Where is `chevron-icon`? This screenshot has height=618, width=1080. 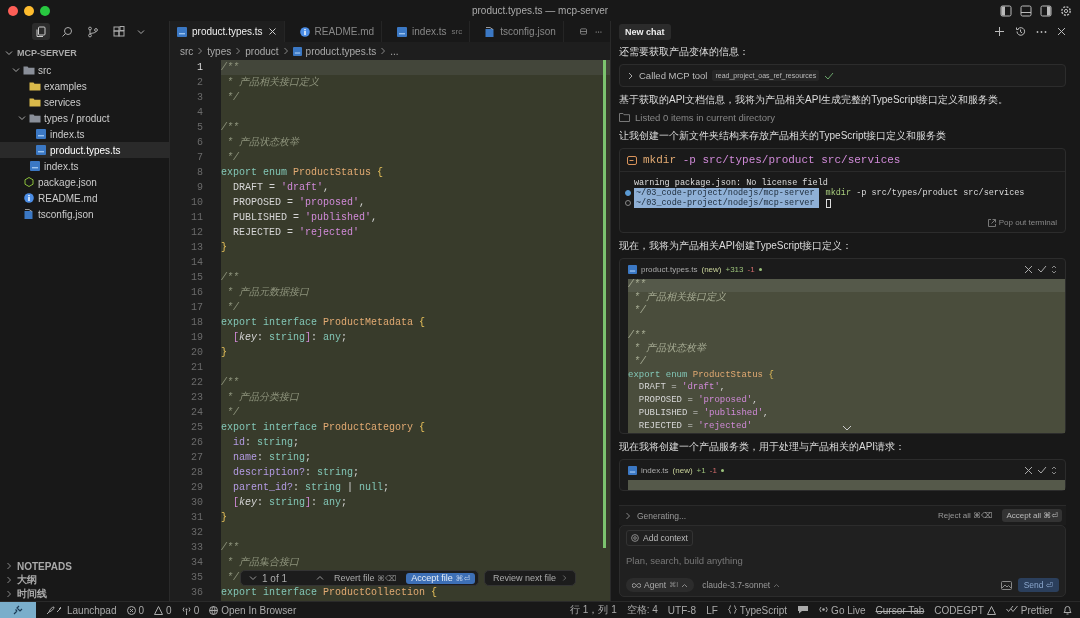
chevron-icon is located at coordinates (9, 53).